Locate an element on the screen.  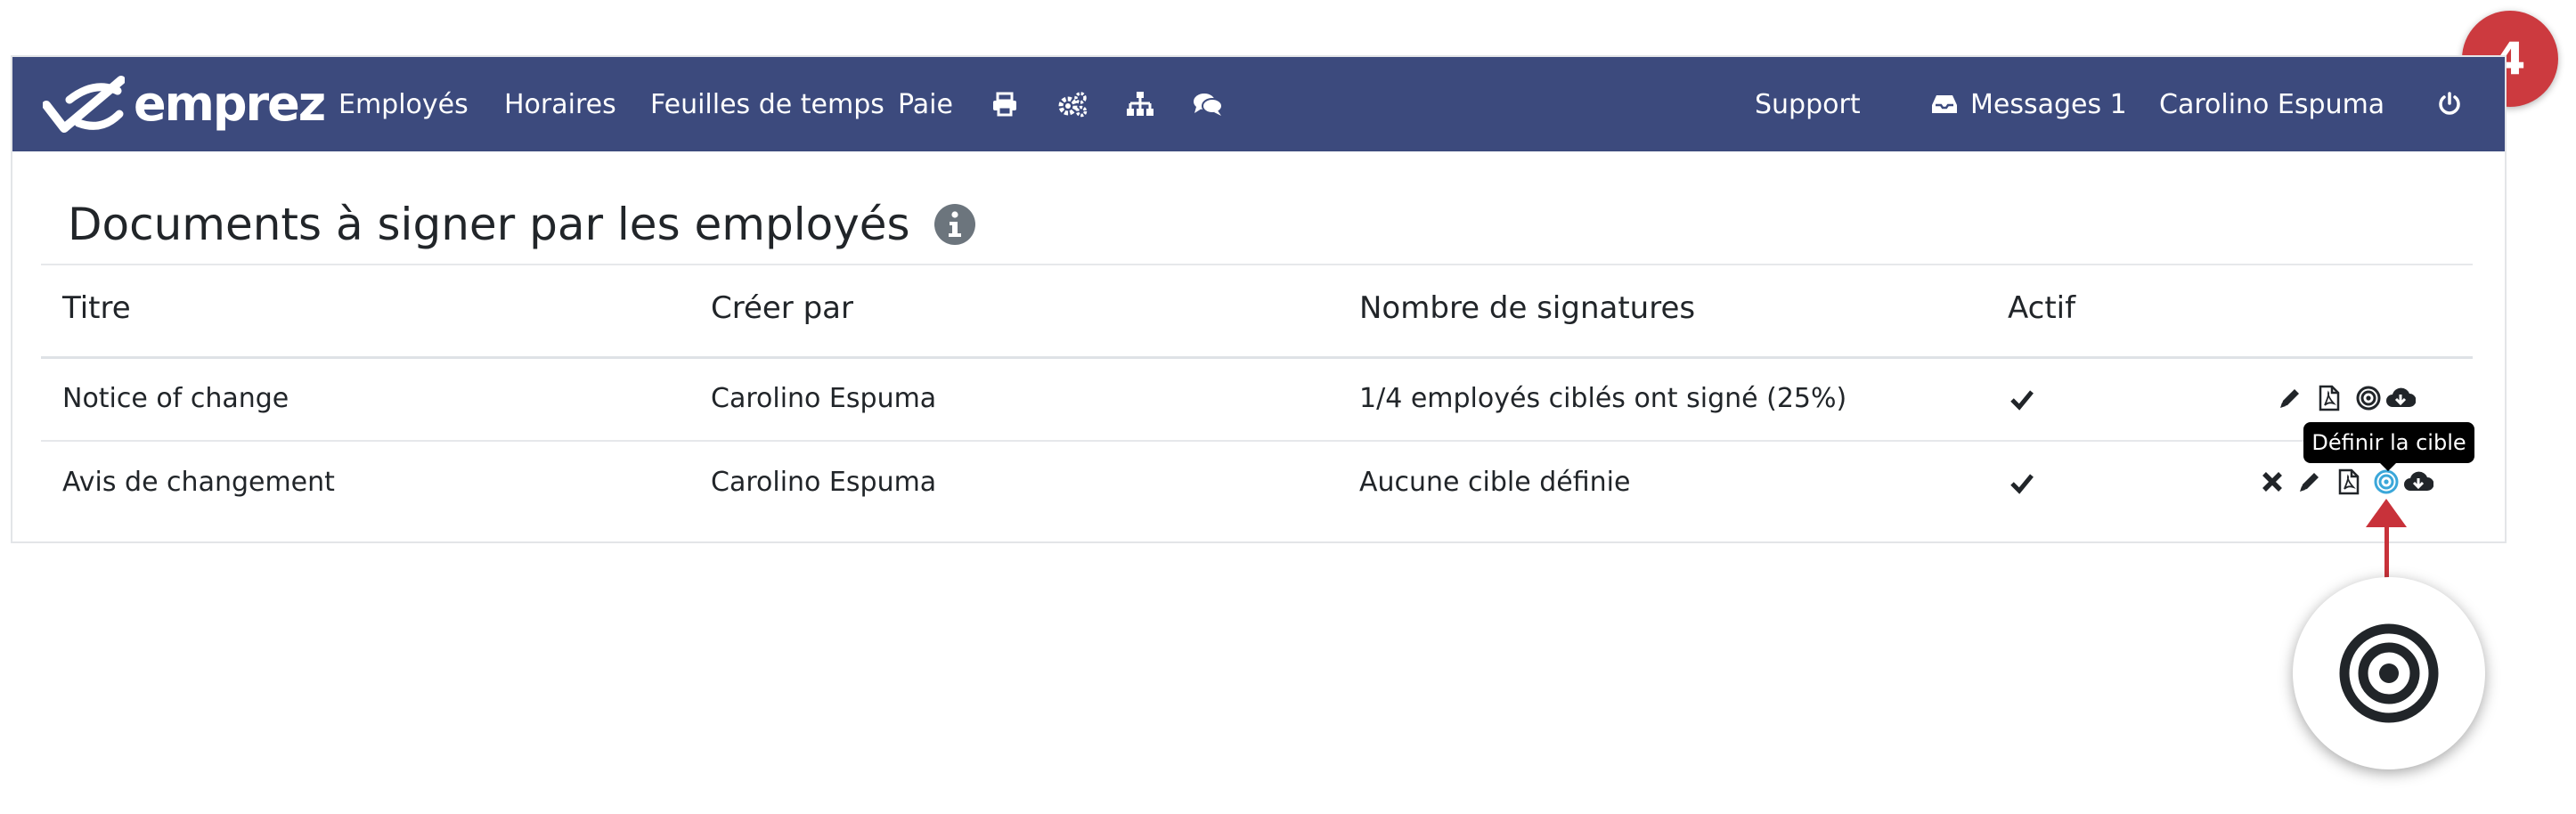
nav-feuilles-de-temps: Feuilles de temps is located at coordinates (767, 104).